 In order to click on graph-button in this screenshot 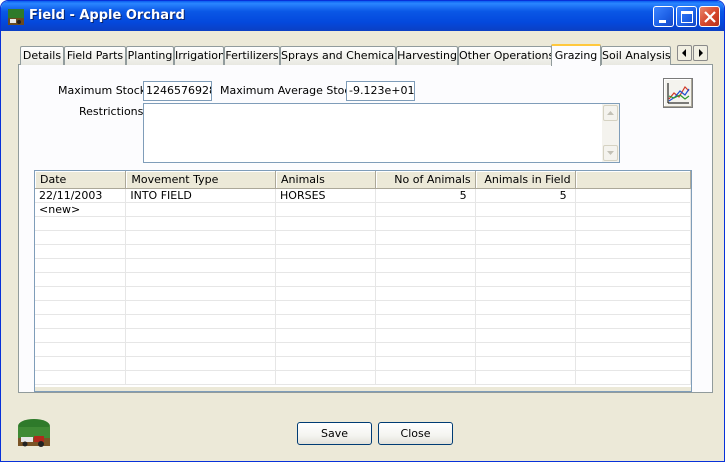, I will do `click(678, 93)`.